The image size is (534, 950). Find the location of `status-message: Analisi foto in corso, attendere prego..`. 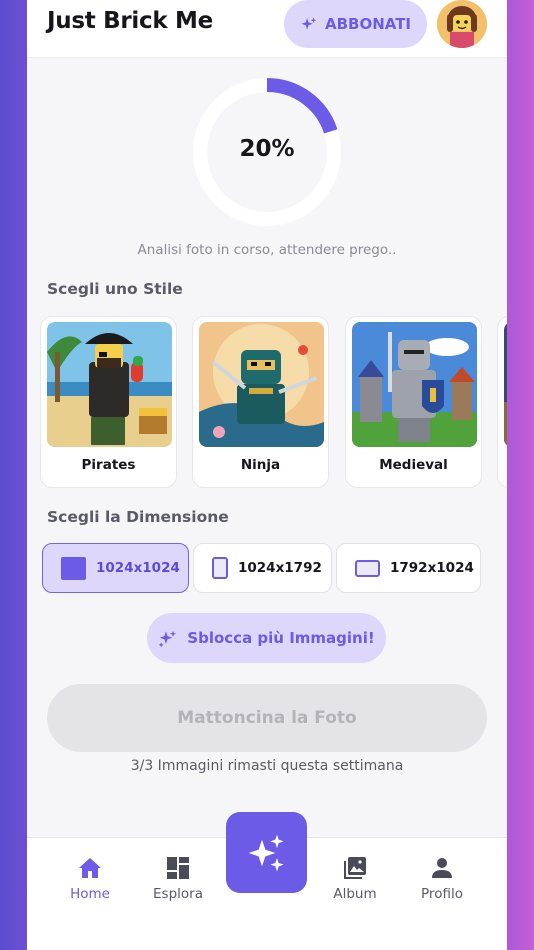

status-message: Analisi foto in corso, attendere prego.. is located at coordinates (267, 250).